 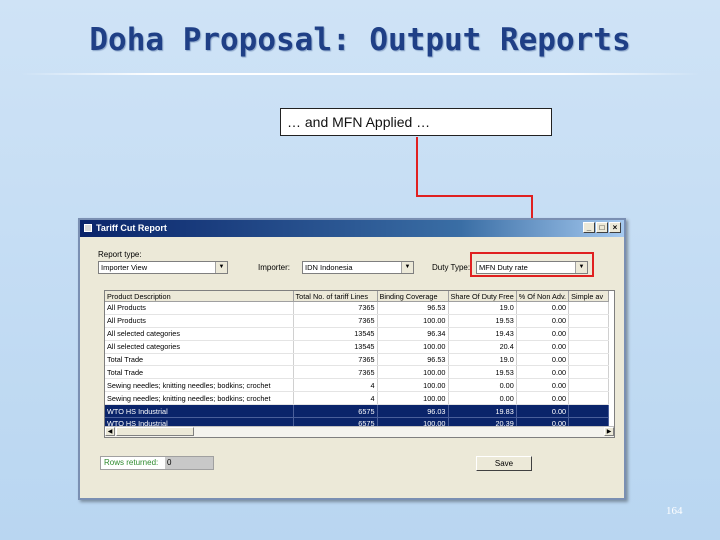 What do you see at coordinates (360, 74) in the screenshot?
I see `title-rule` at bounding box center [360, 74].